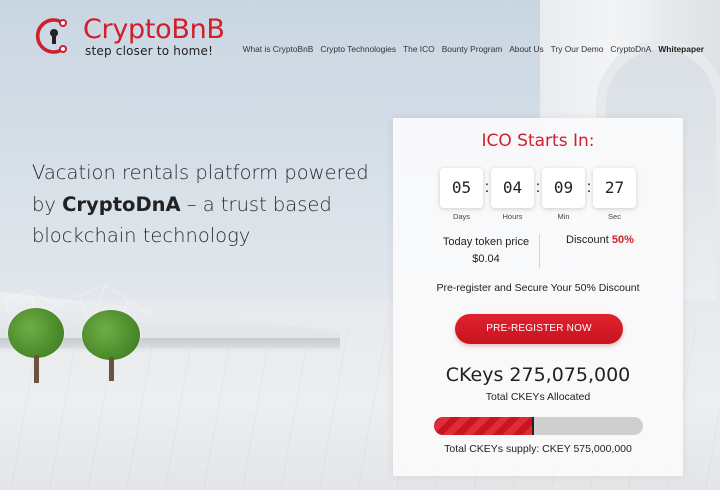 This screenshot has width=720, height=490. What do you see at coordinates (154, 29) in the screenshot?
I see `brand-name: CryptoBnB` at bounding box center [154, 29].